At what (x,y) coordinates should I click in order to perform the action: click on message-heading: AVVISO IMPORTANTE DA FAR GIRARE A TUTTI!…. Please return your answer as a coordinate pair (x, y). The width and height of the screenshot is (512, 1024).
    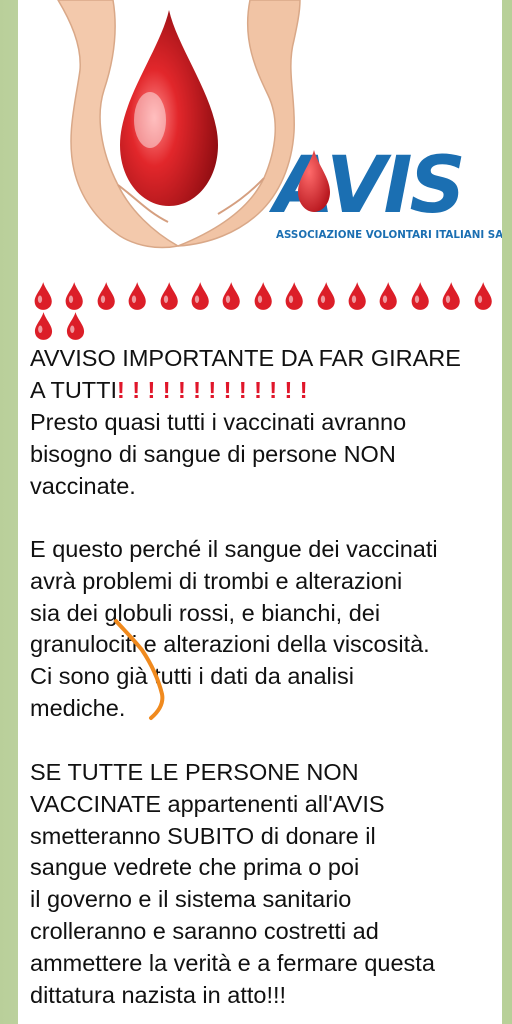
    Looking at the image, I should click on (265, 375).